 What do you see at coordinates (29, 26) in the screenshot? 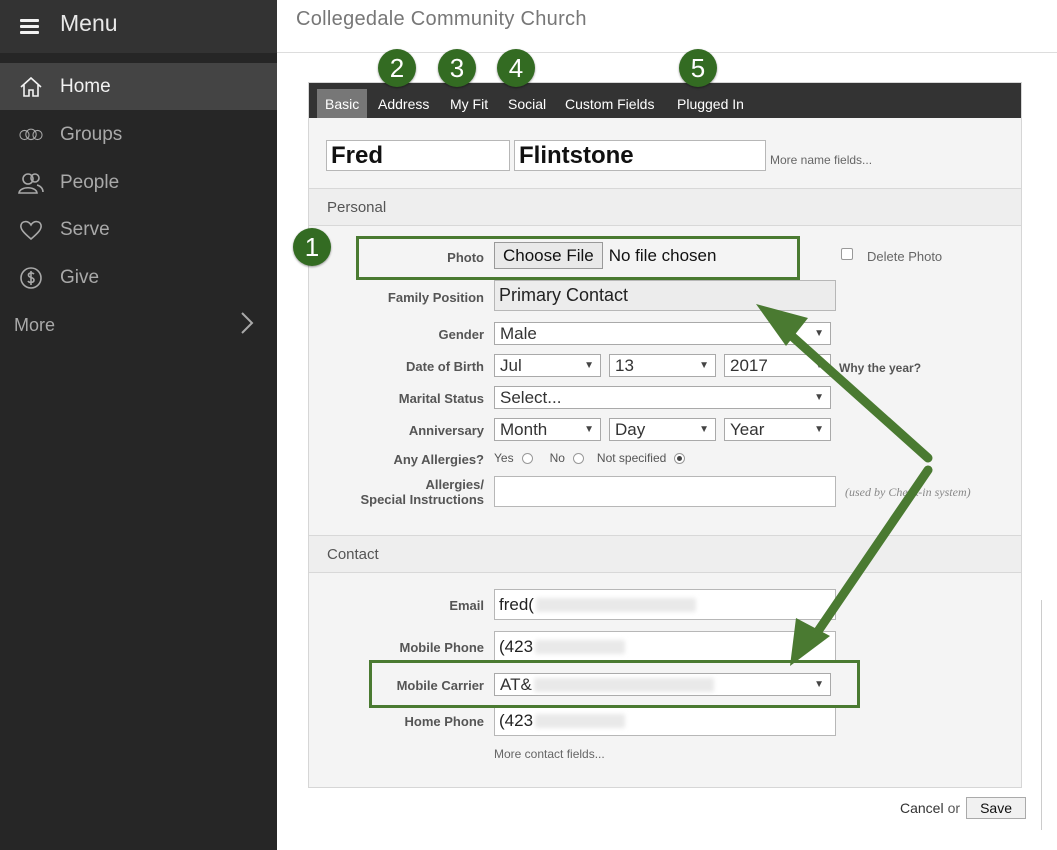
I see `hamburger-icon` at bounding box center [29, 26].